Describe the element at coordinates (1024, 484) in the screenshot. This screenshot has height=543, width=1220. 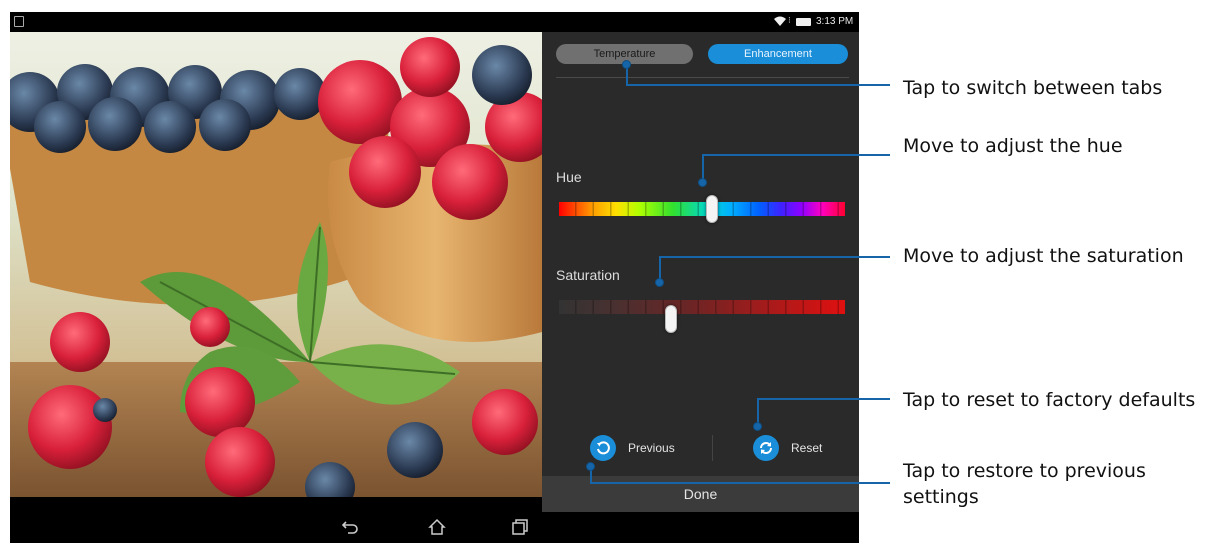
I see `callout-previous: Tap to restore to previous settings` at that location.